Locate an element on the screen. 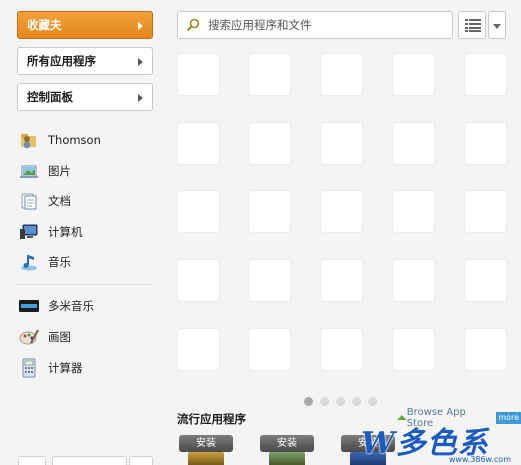 This screenshot has height=465, width=521. place-item-music: 音乐 is located at coordinates (45, 262).